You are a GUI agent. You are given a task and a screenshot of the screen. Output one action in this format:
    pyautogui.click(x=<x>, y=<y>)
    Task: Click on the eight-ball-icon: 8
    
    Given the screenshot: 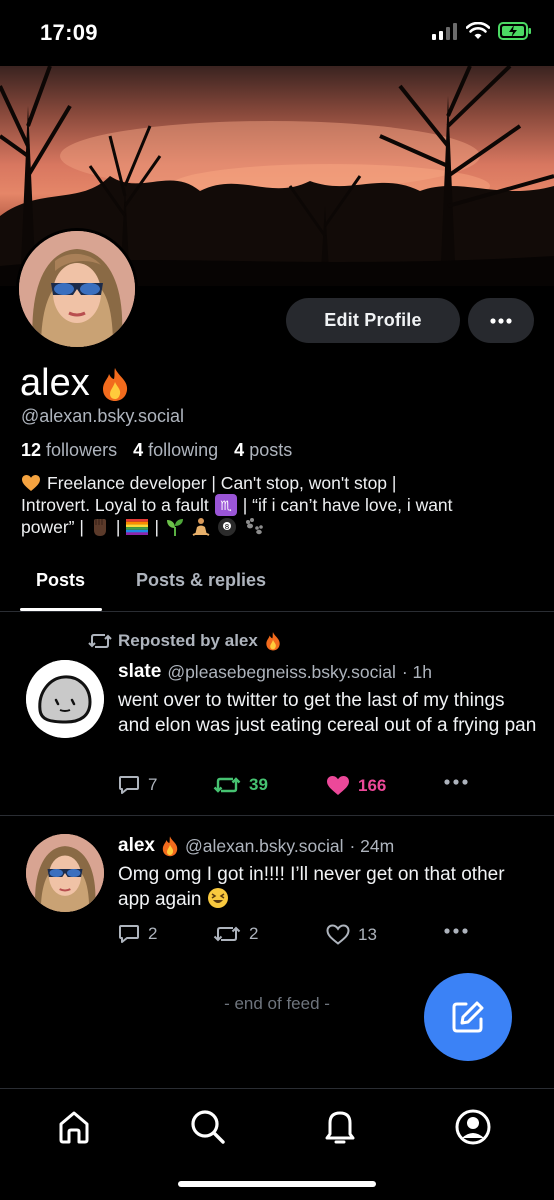 What is the action you would take?
    pyautogui.click(x=227, y=527)
    